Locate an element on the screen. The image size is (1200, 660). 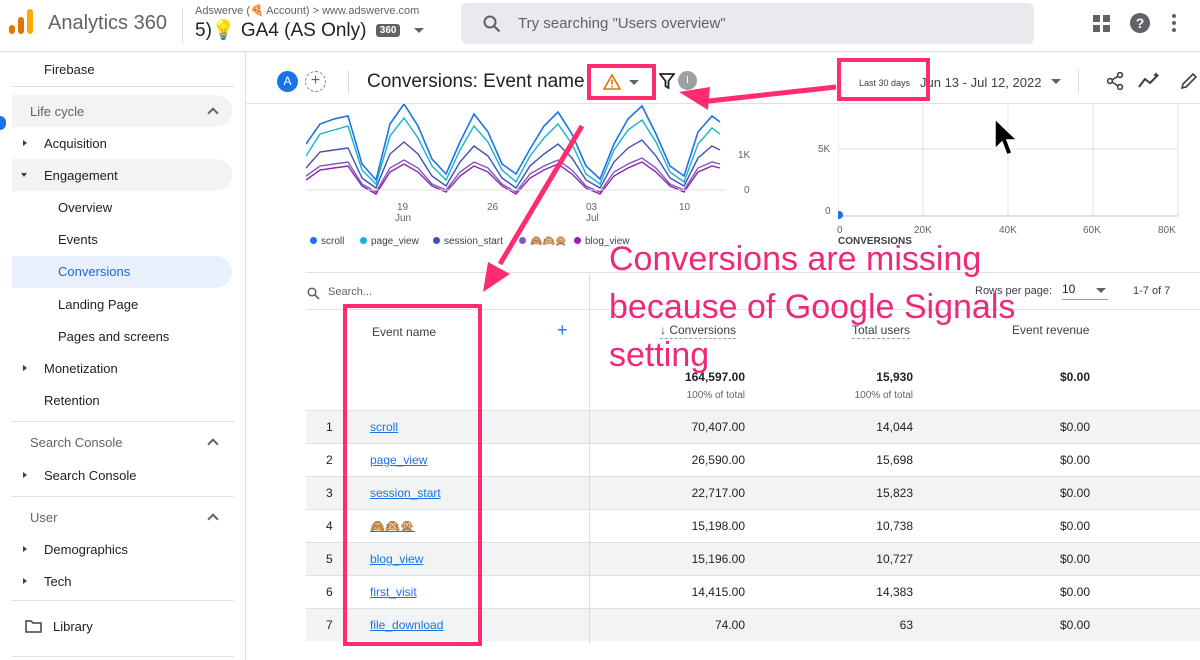
cell-conversions: 15,198.00 is located at coordinates (718, 526).